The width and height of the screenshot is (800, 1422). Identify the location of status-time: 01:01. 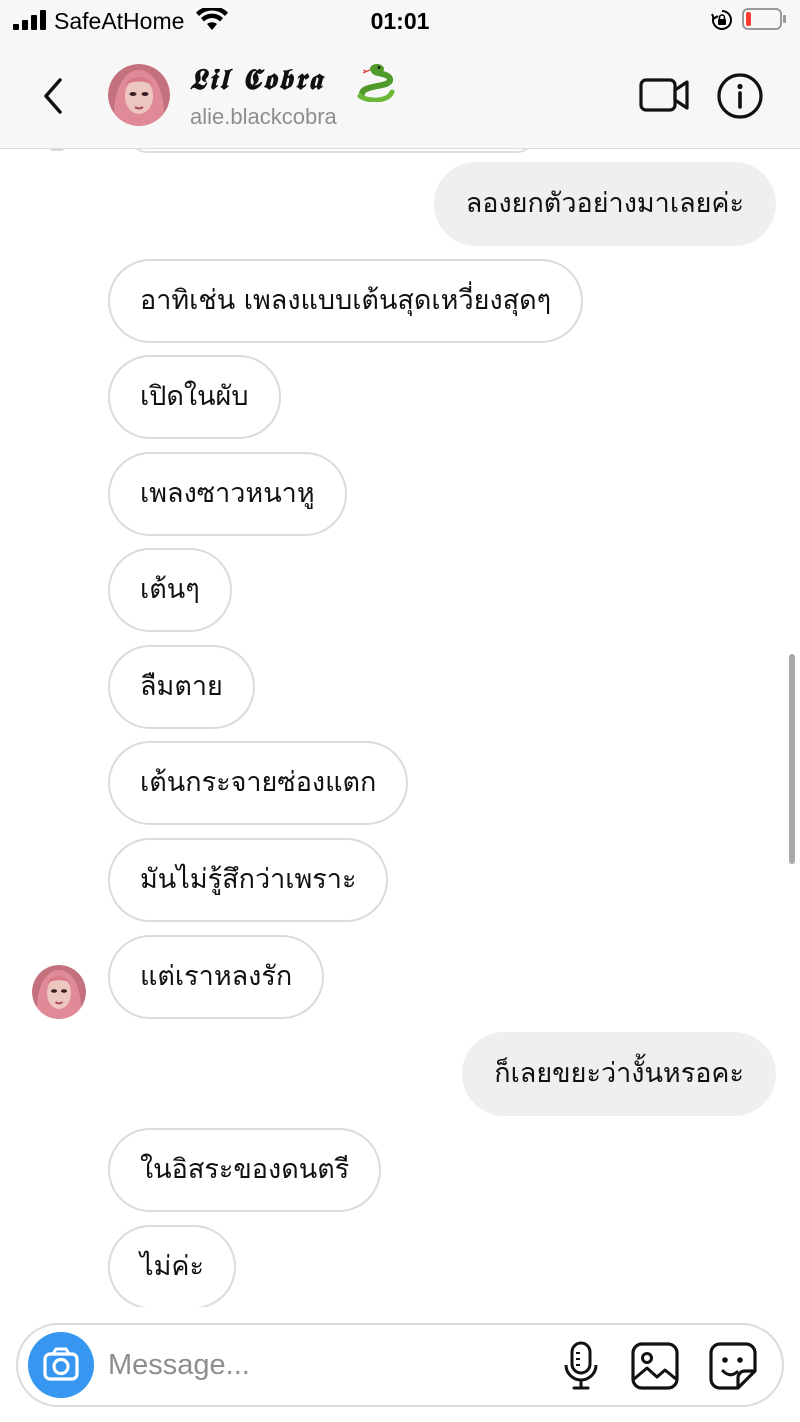
(400, 21).